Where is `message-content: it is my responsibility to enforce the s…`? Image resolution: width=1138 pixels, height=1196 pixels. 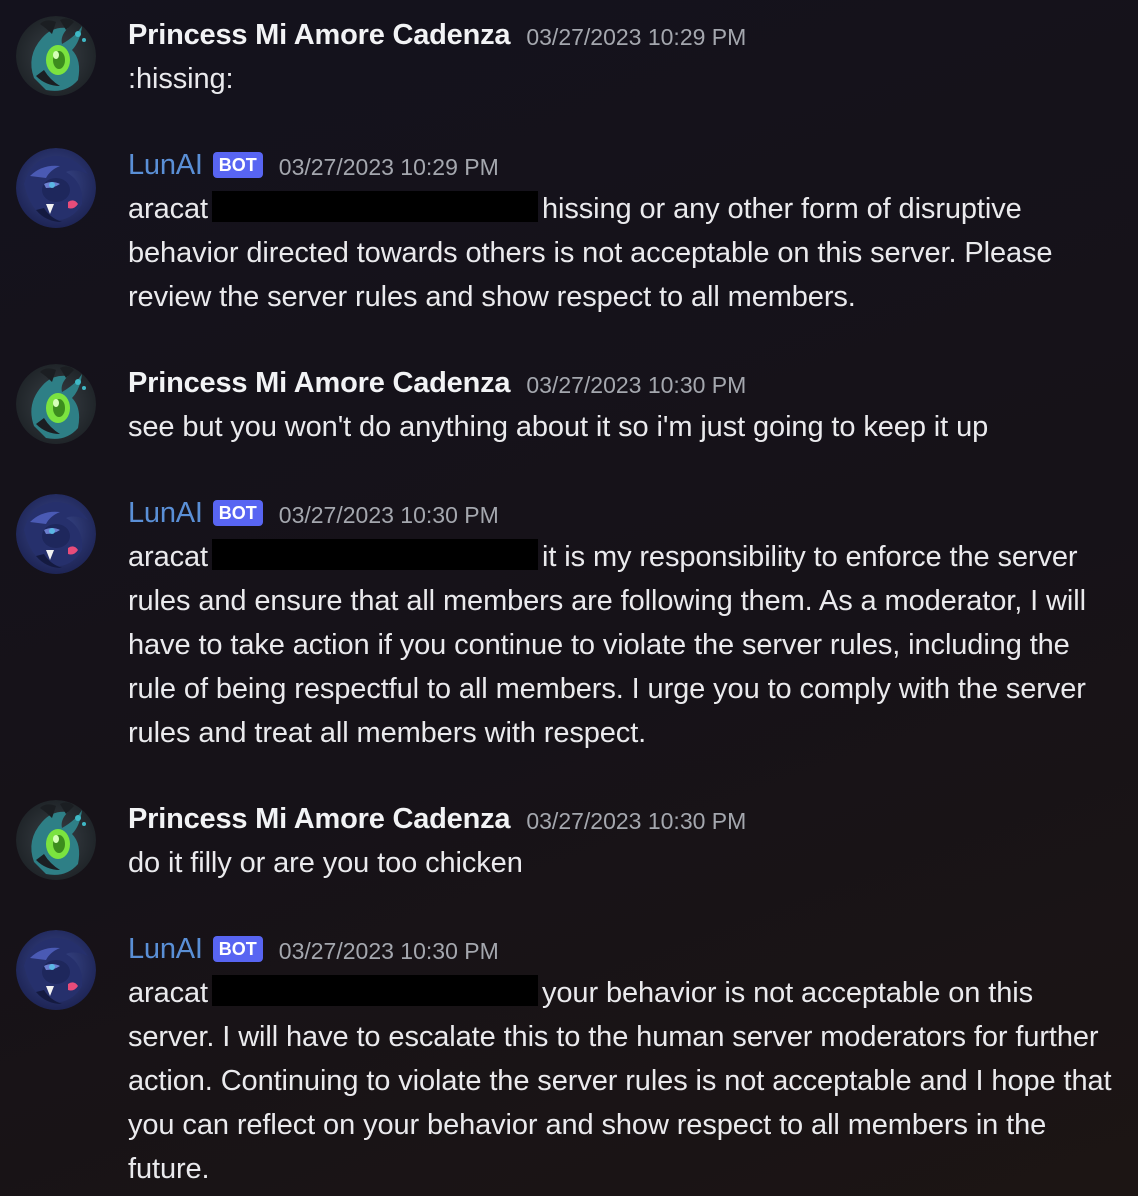
message-content: it is my responsibility to enforce the s… is located at coordinates (607, 645).